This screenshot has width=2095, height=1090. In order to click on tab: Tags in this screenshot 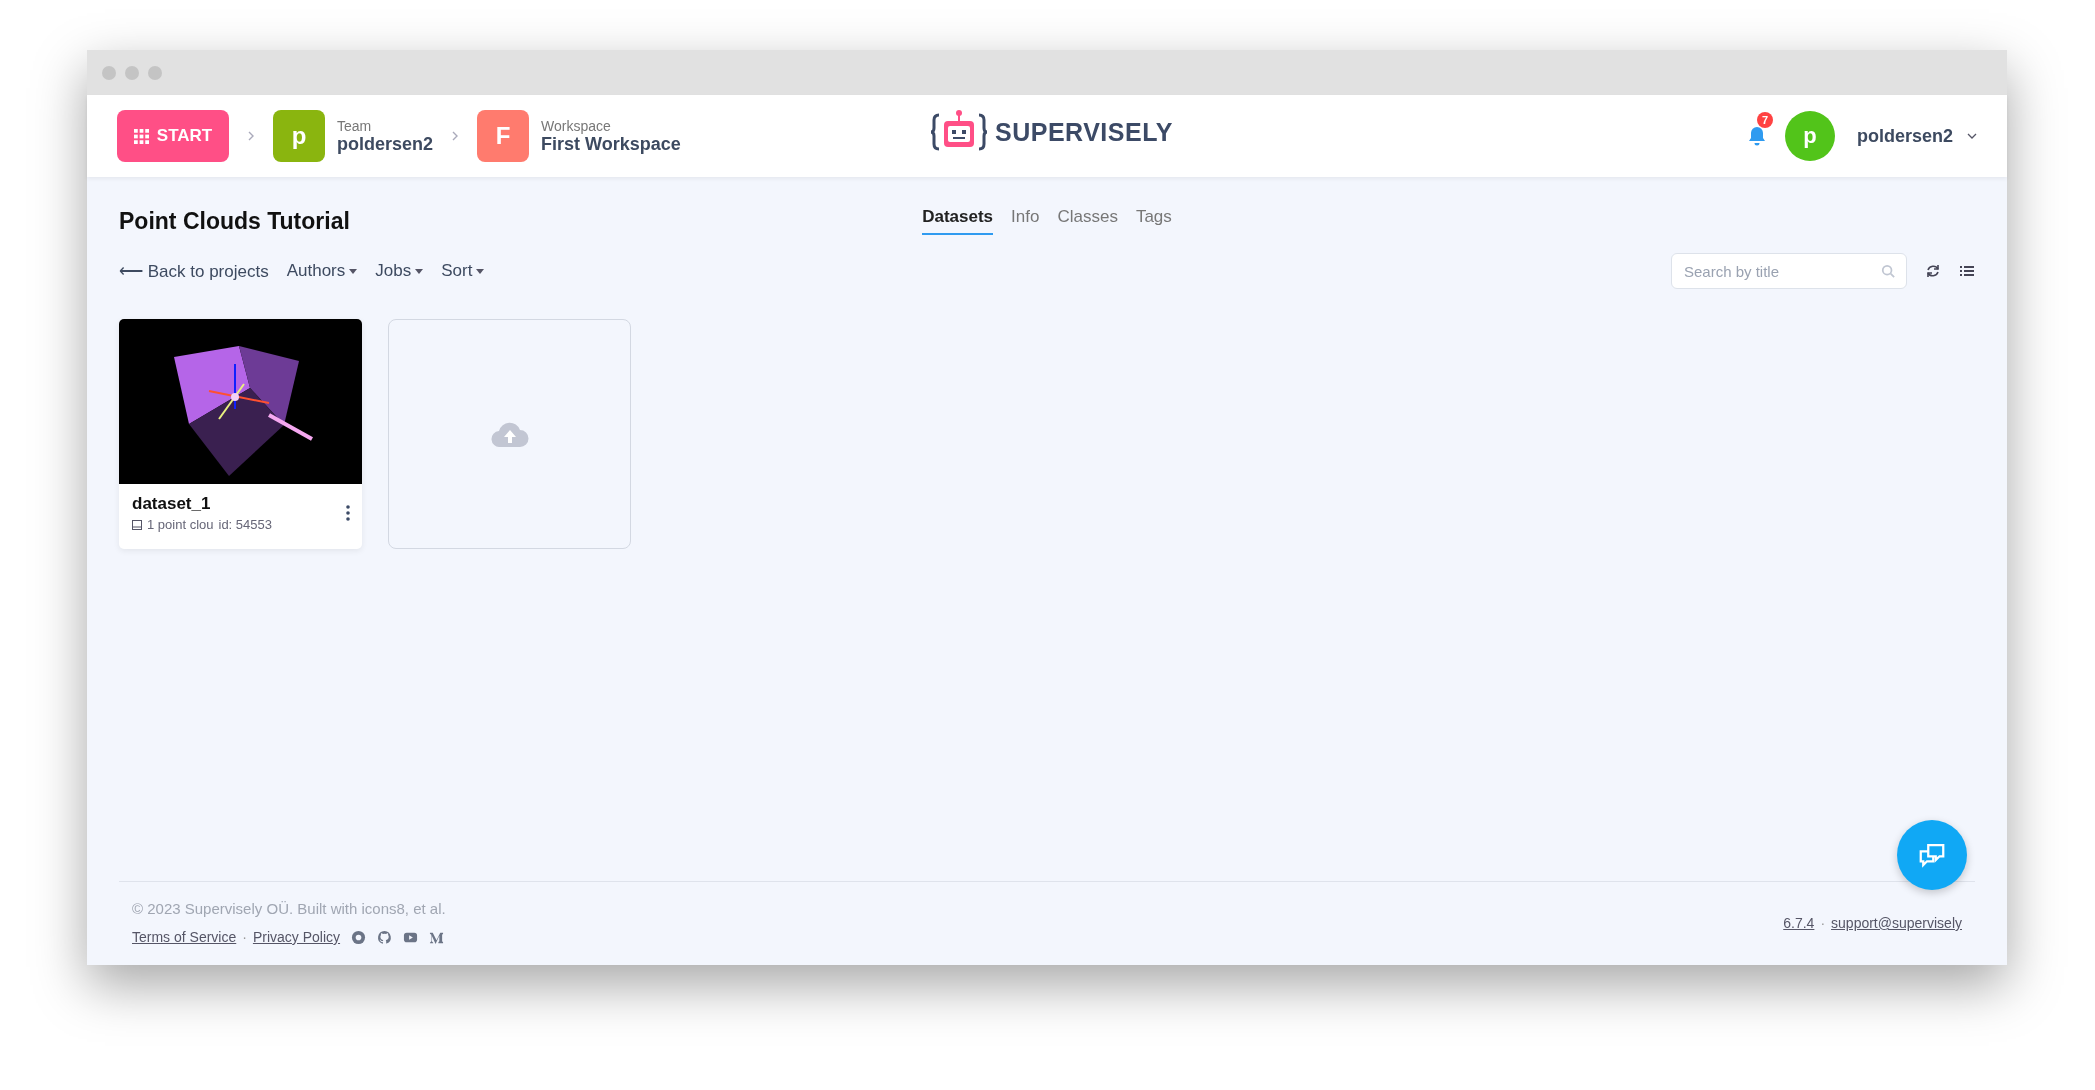, I will do `click(1153, 221)`.